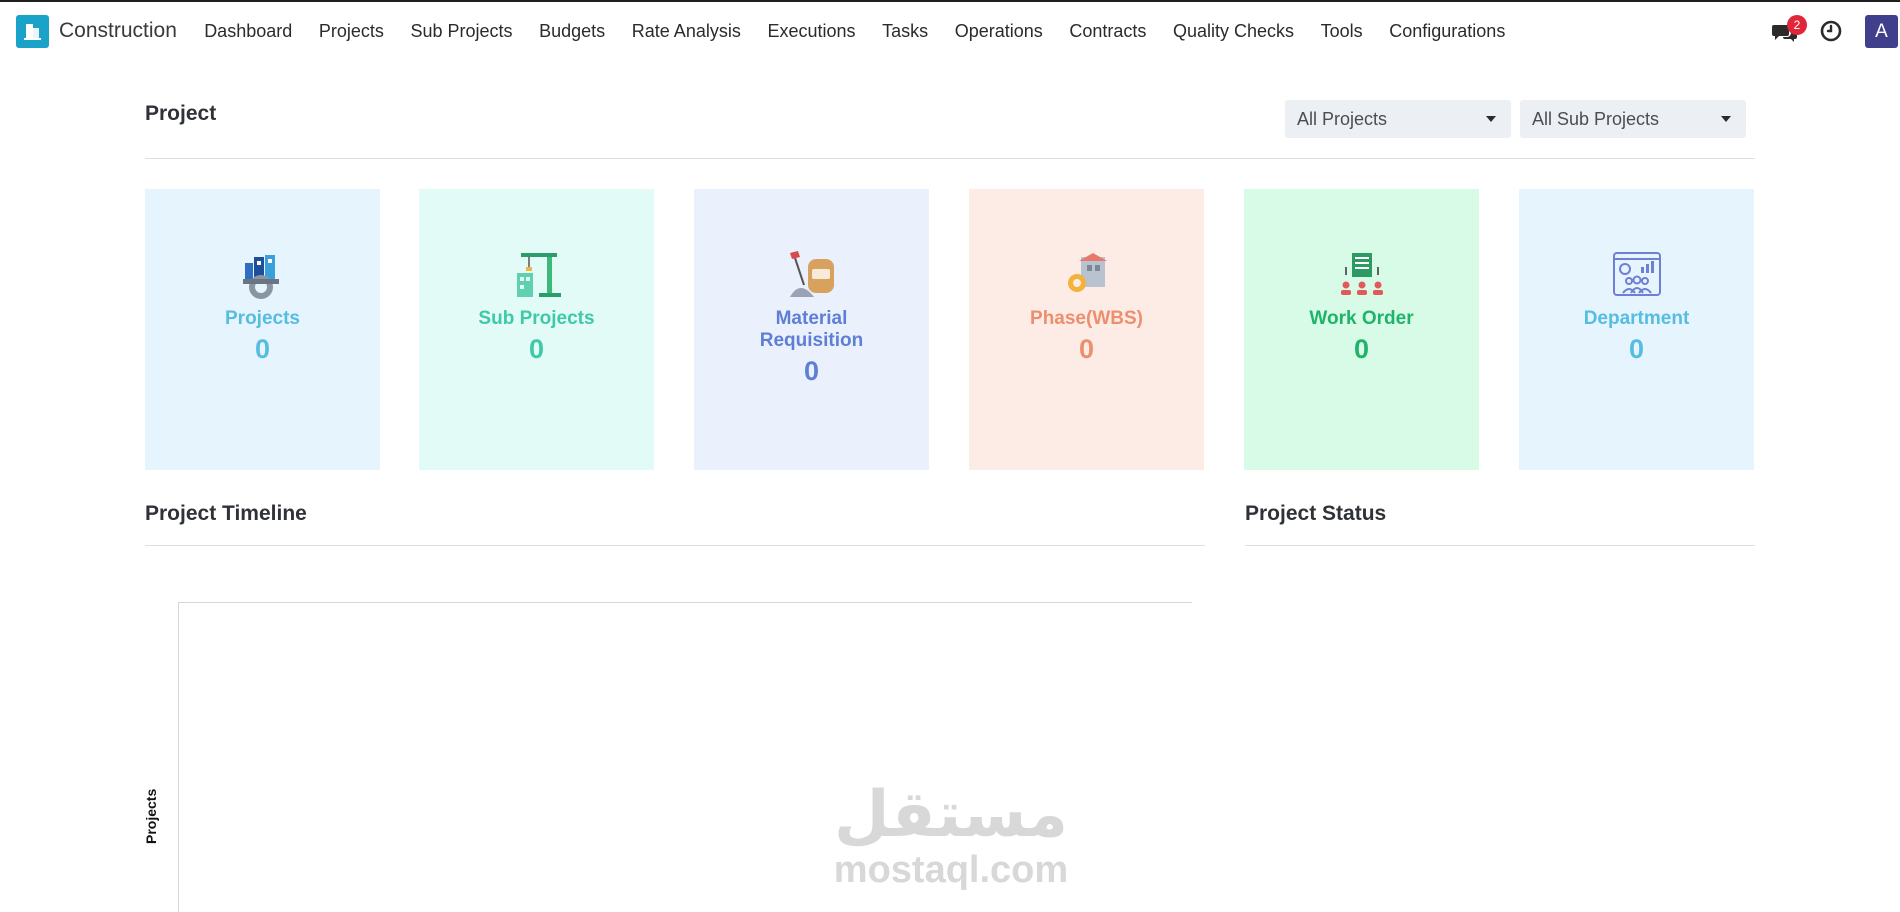 This screenshot has height=912, width=1900. Describe the element at coordinates (226, 513) in the screenshot. I see `project-timeline-title: Project Timeline` at that location.